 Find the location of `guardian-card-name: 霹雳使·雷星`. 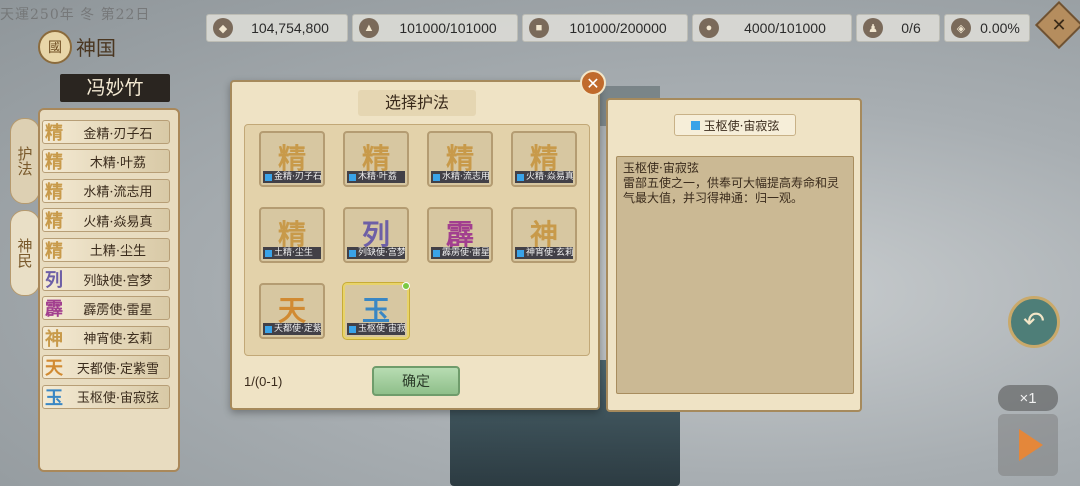

guardian-card-name: 霹雳使·雷星 is located at coordinates (465, 253).